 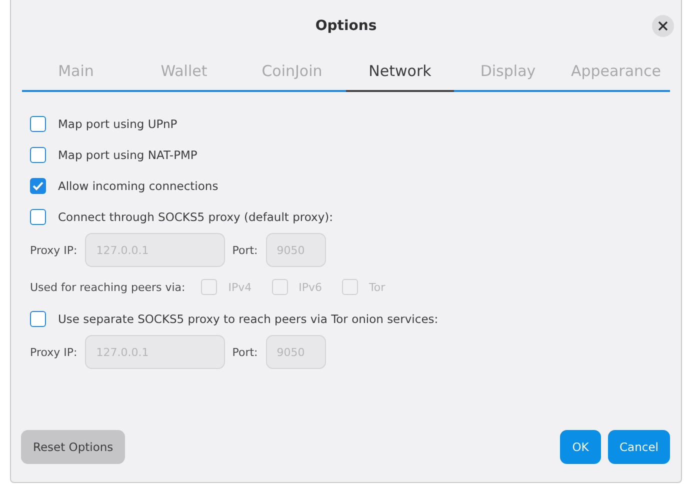 I want to click on ok-button: OK, so click(x=580, y=447).